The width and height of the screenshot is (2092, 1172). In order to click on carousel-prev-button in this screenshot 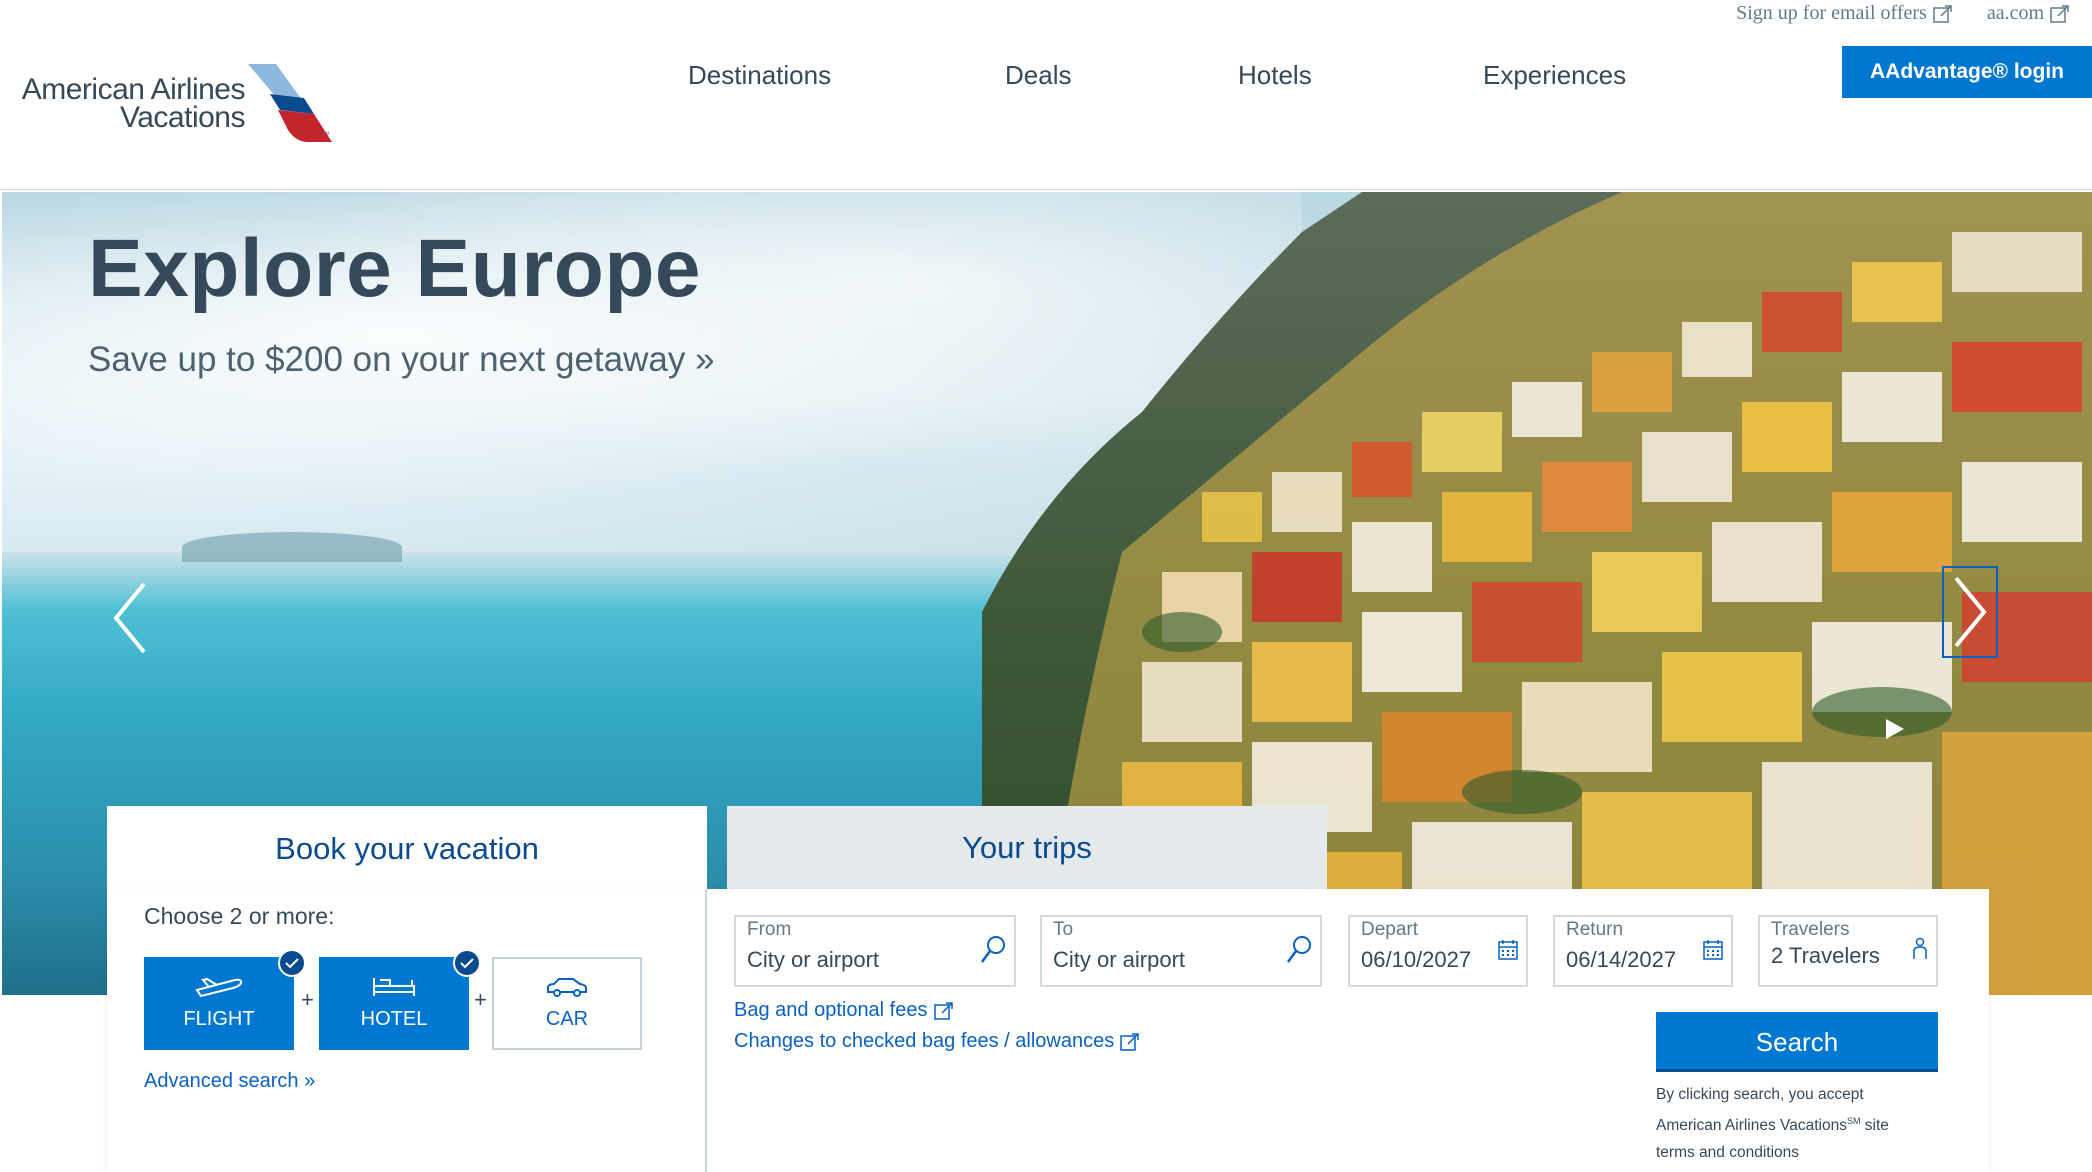, I will do `click(130, 618)`.